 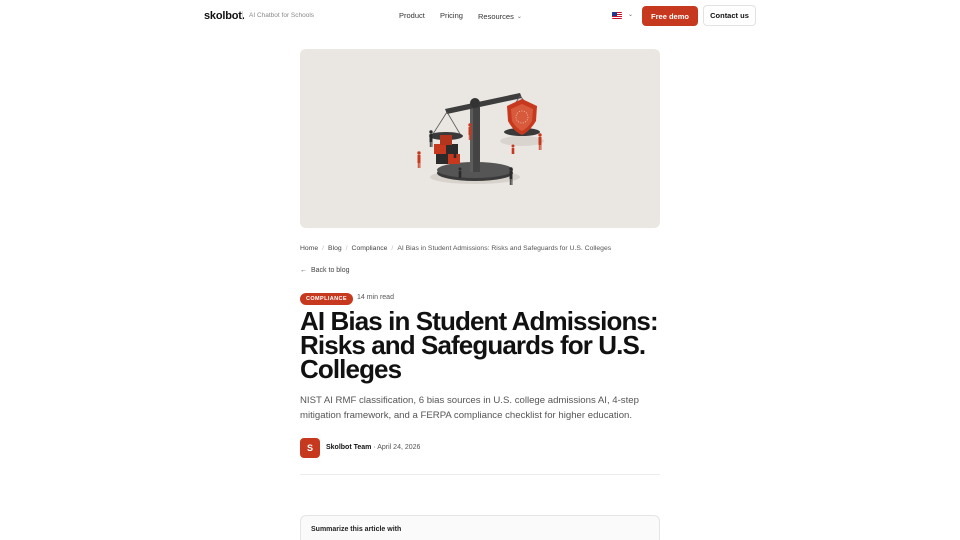 I want to click on breadcrumb-home: Home, so click(x=309, y=248).